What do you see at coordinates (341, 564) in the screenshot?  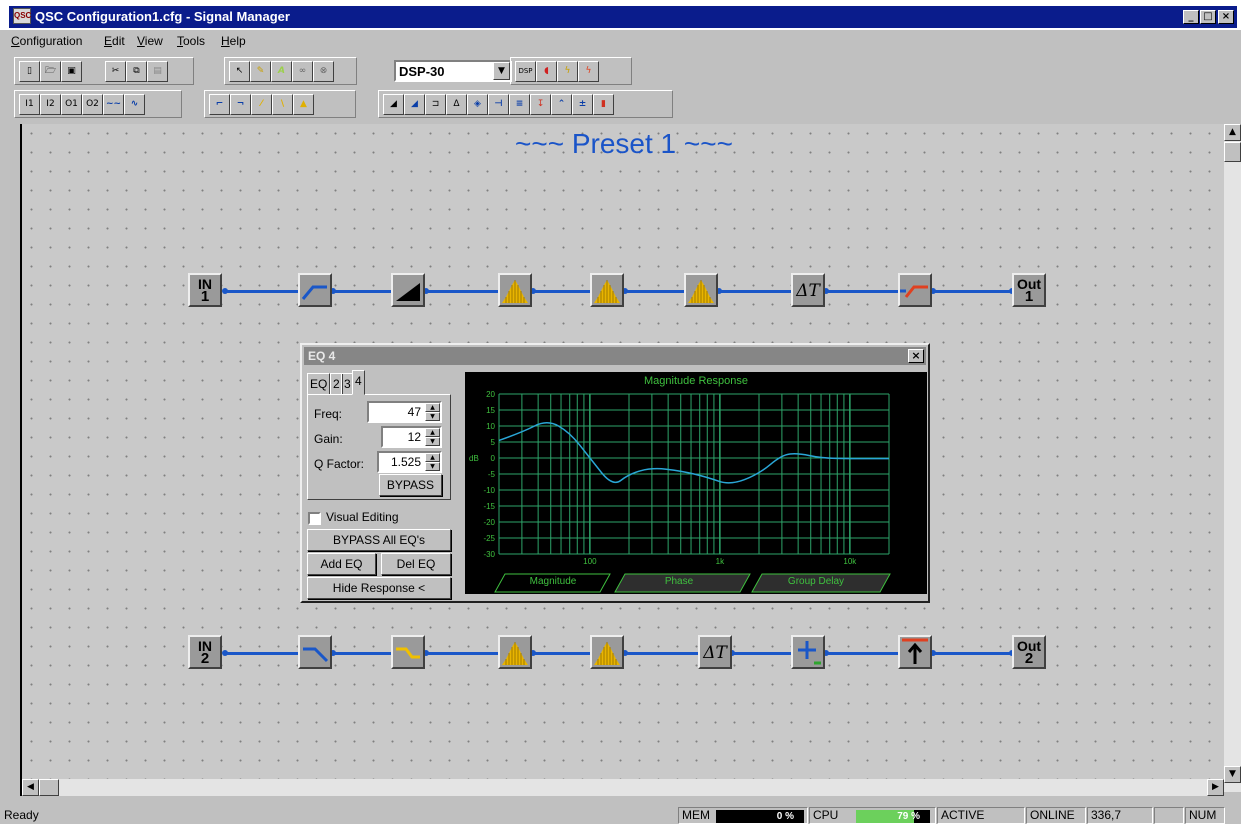 I see `add-eq-button: Add EQ` at bounding box center [341, 564].